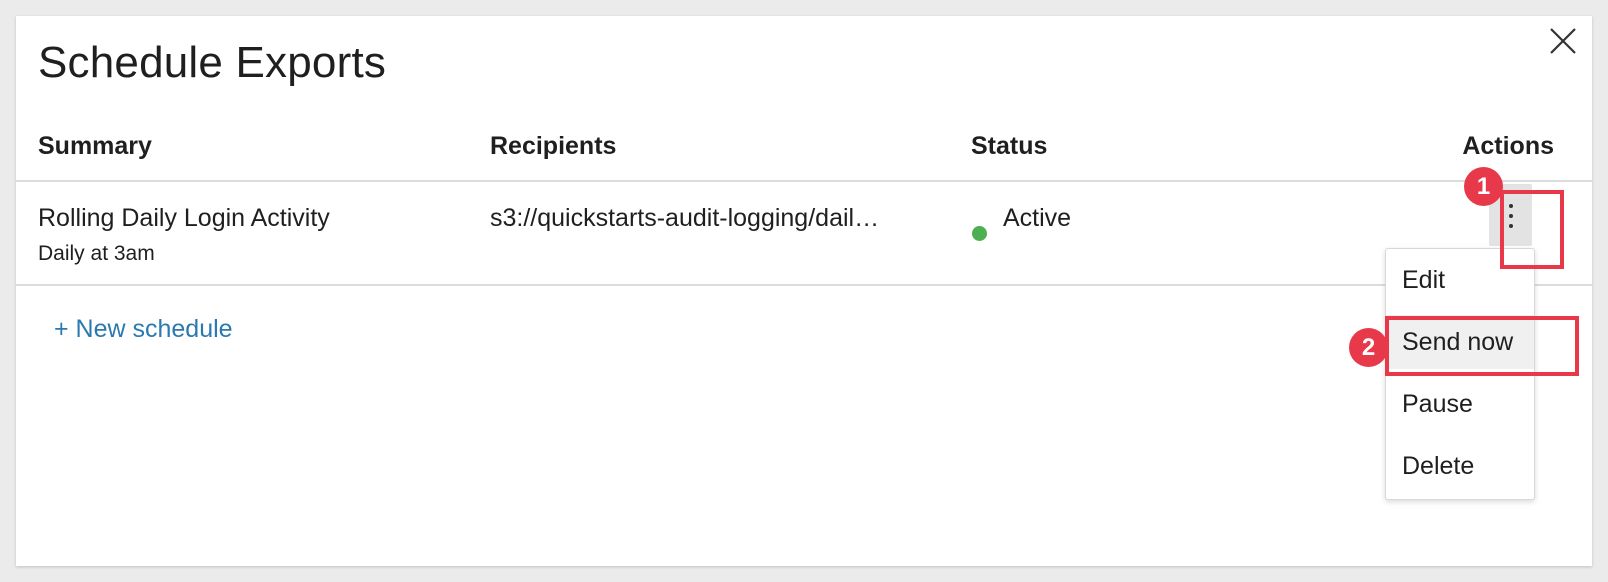 The image size is (1608, 582). I want to click on status-text: Active, so click(1037, 218).